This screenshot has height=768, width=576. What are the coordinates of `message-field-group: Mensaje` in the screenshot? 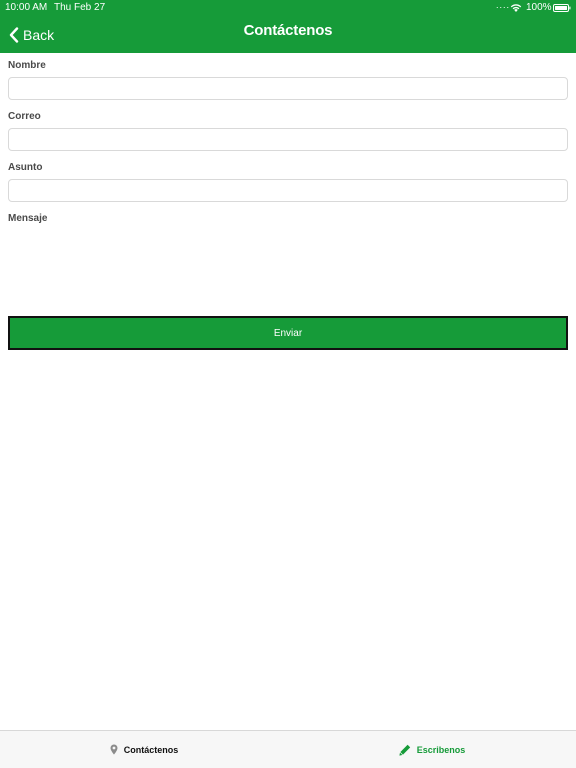 It's located at (288, 263).